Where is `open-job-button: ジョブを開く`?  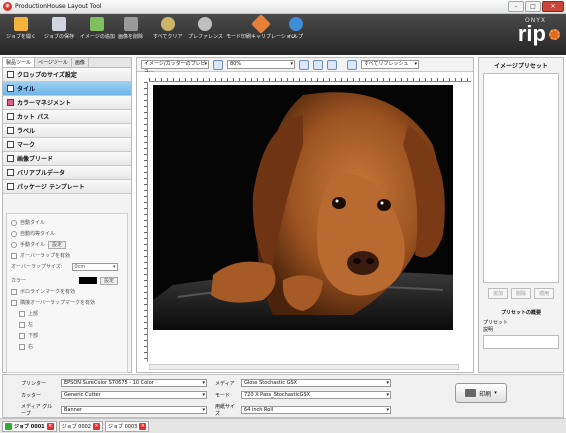
open-job-button: ジョブを開く is located at coordinates (21, 28).